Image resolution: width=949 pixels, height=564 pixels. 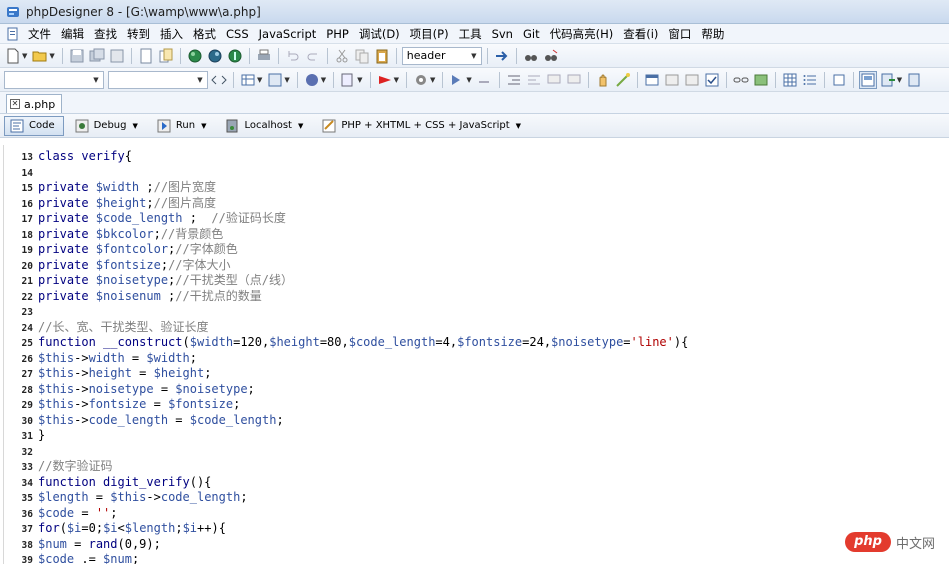 What do you see at coordinates (502, 34) in the screenshot?
I see `menu-item: Svn` at bounding box center [502, 34].